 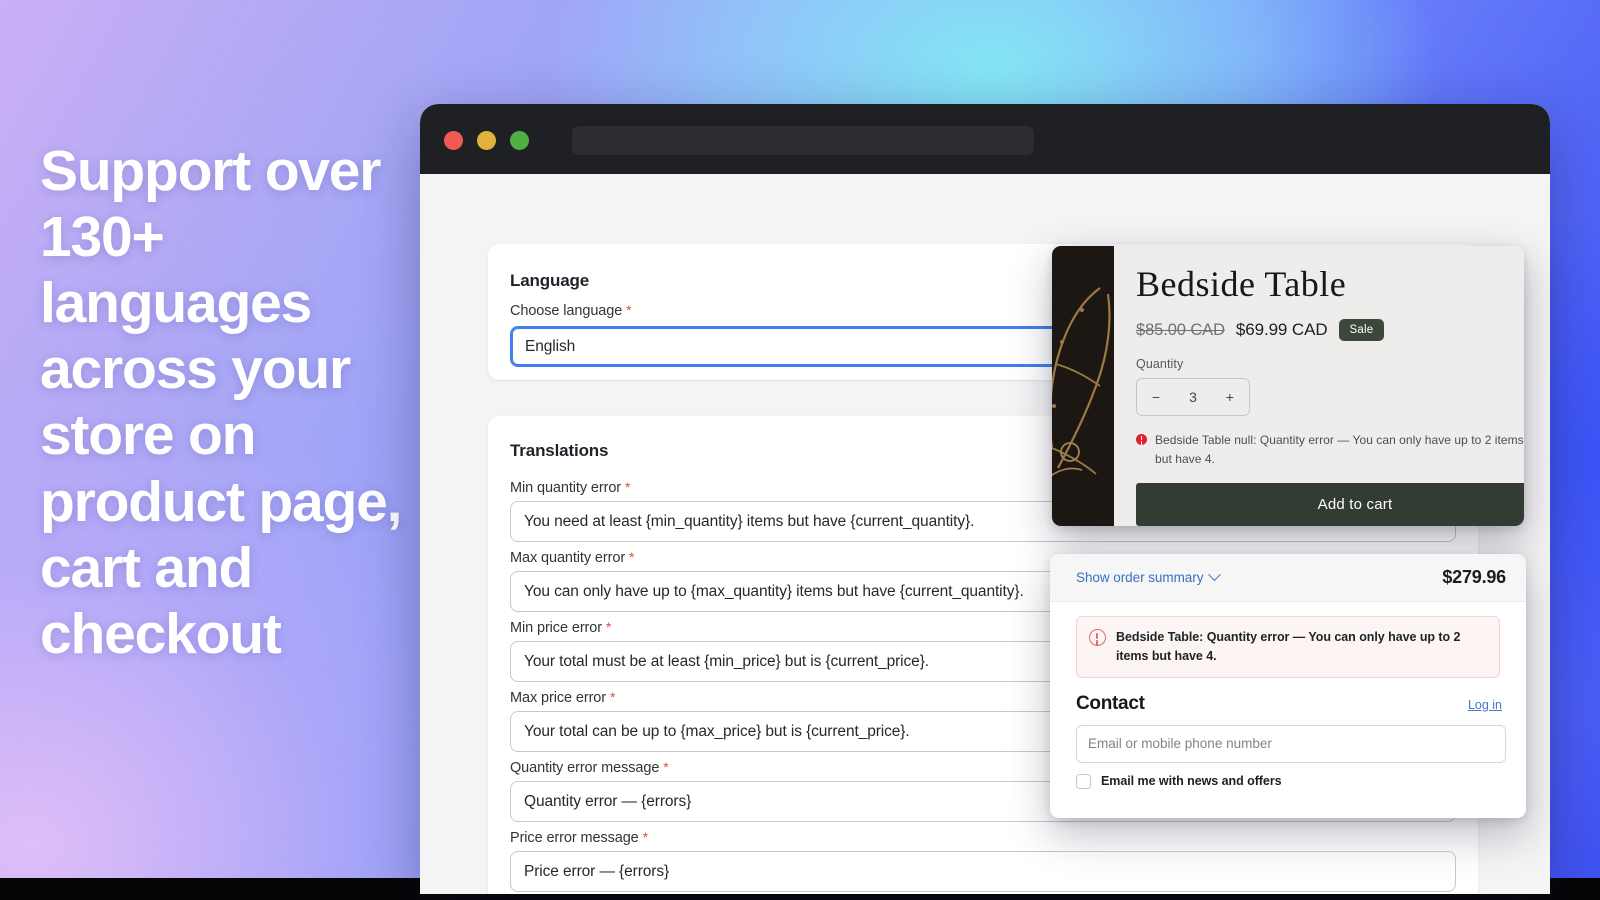 I want to click on browser-titlebar, so click(x=985, y=139).